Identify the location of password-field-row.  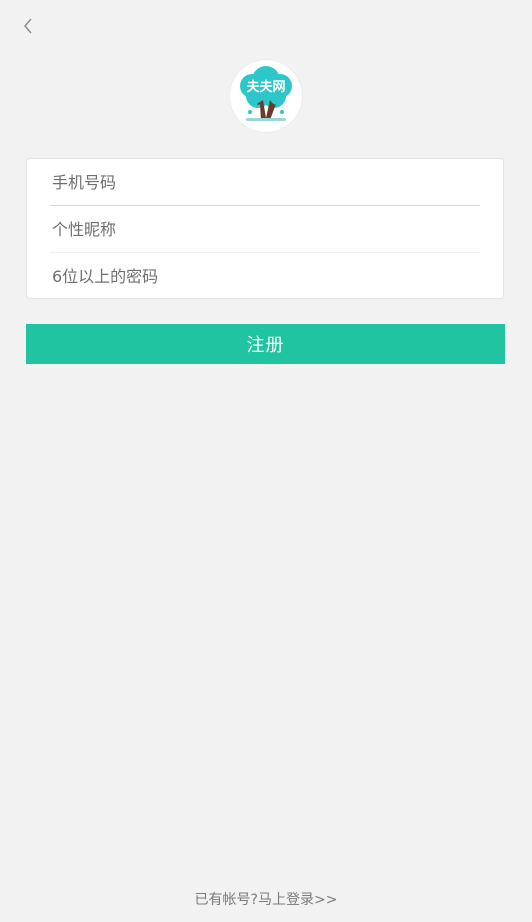
(265, 276).